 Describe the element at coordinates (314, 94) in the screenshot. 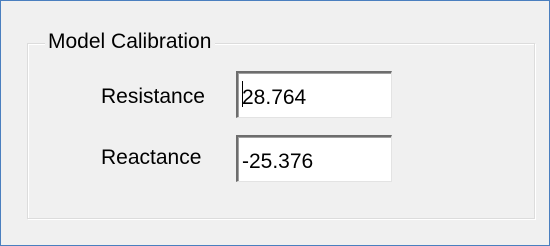

I see `resistance-input` at that location.